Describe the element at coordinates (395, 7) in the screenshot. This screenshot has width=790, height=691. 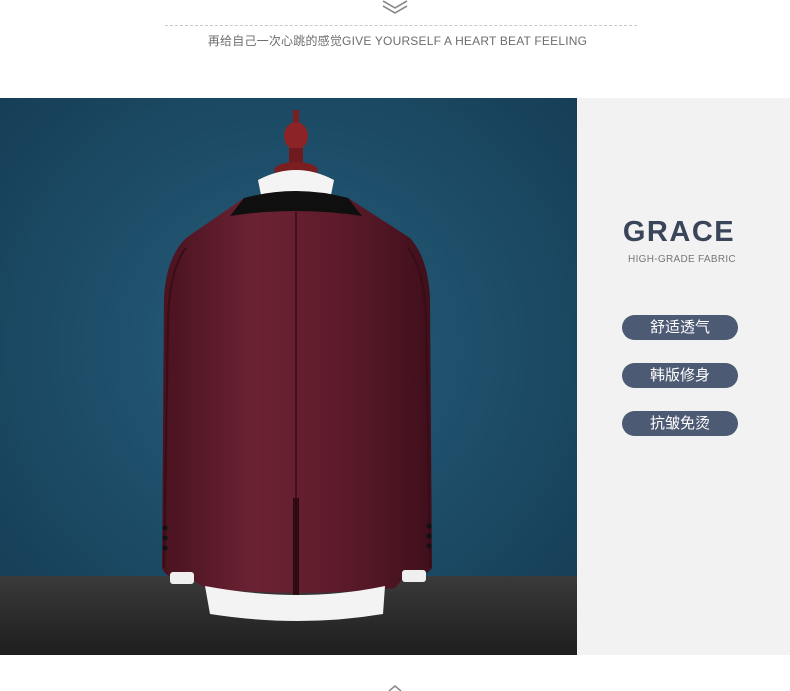
I see `layers-chevron-icon` at that location.